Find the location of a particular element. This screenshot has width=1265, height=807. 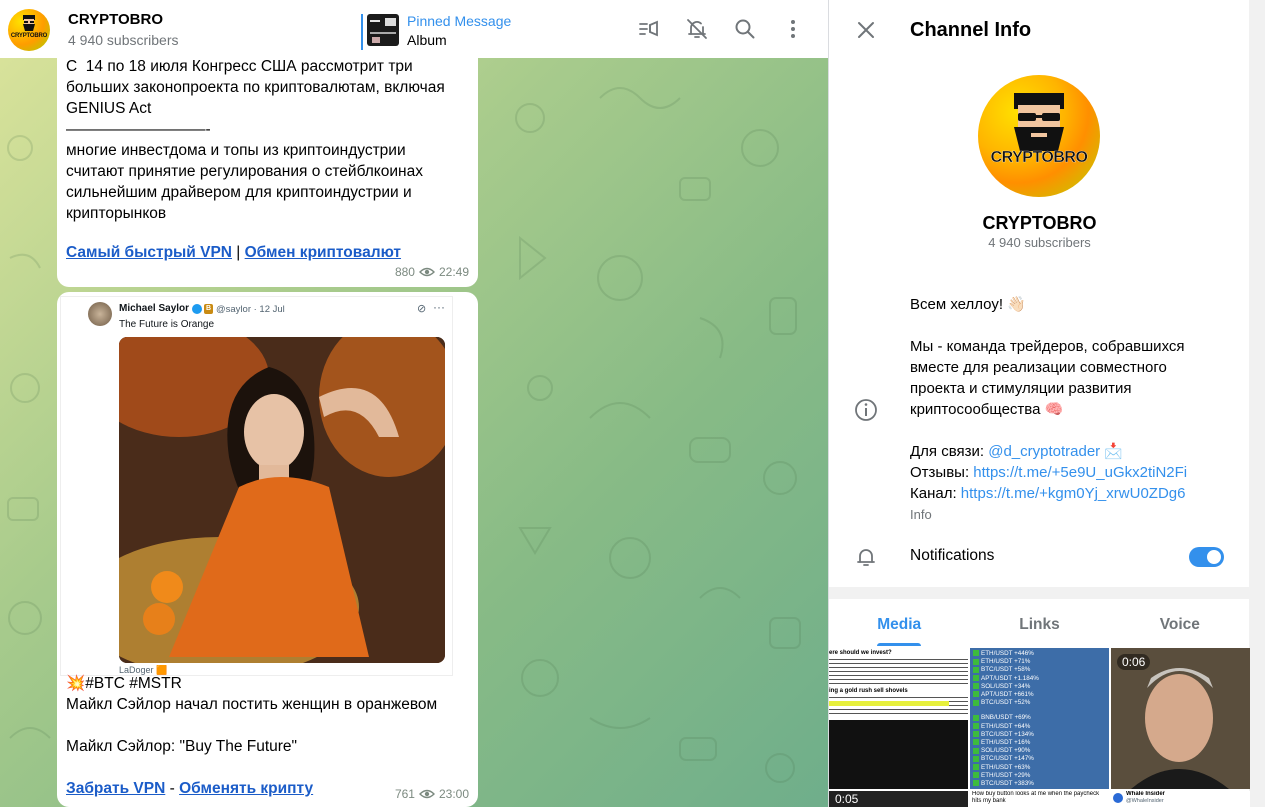

trade-result-text: ETH/USDT +446% is located at coordinates (1007, 653).